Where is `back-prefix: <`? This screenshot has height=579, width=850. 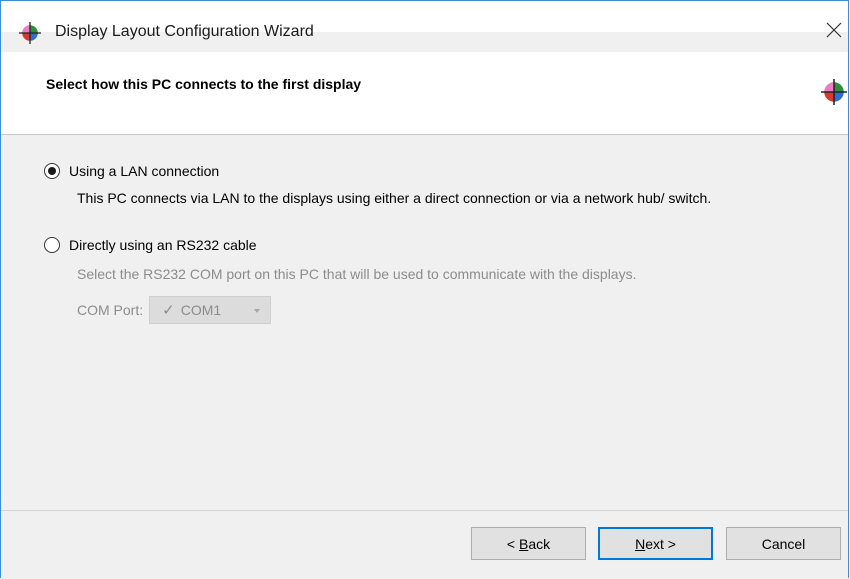
back-prefix: < is located at coordinates (512, 543).